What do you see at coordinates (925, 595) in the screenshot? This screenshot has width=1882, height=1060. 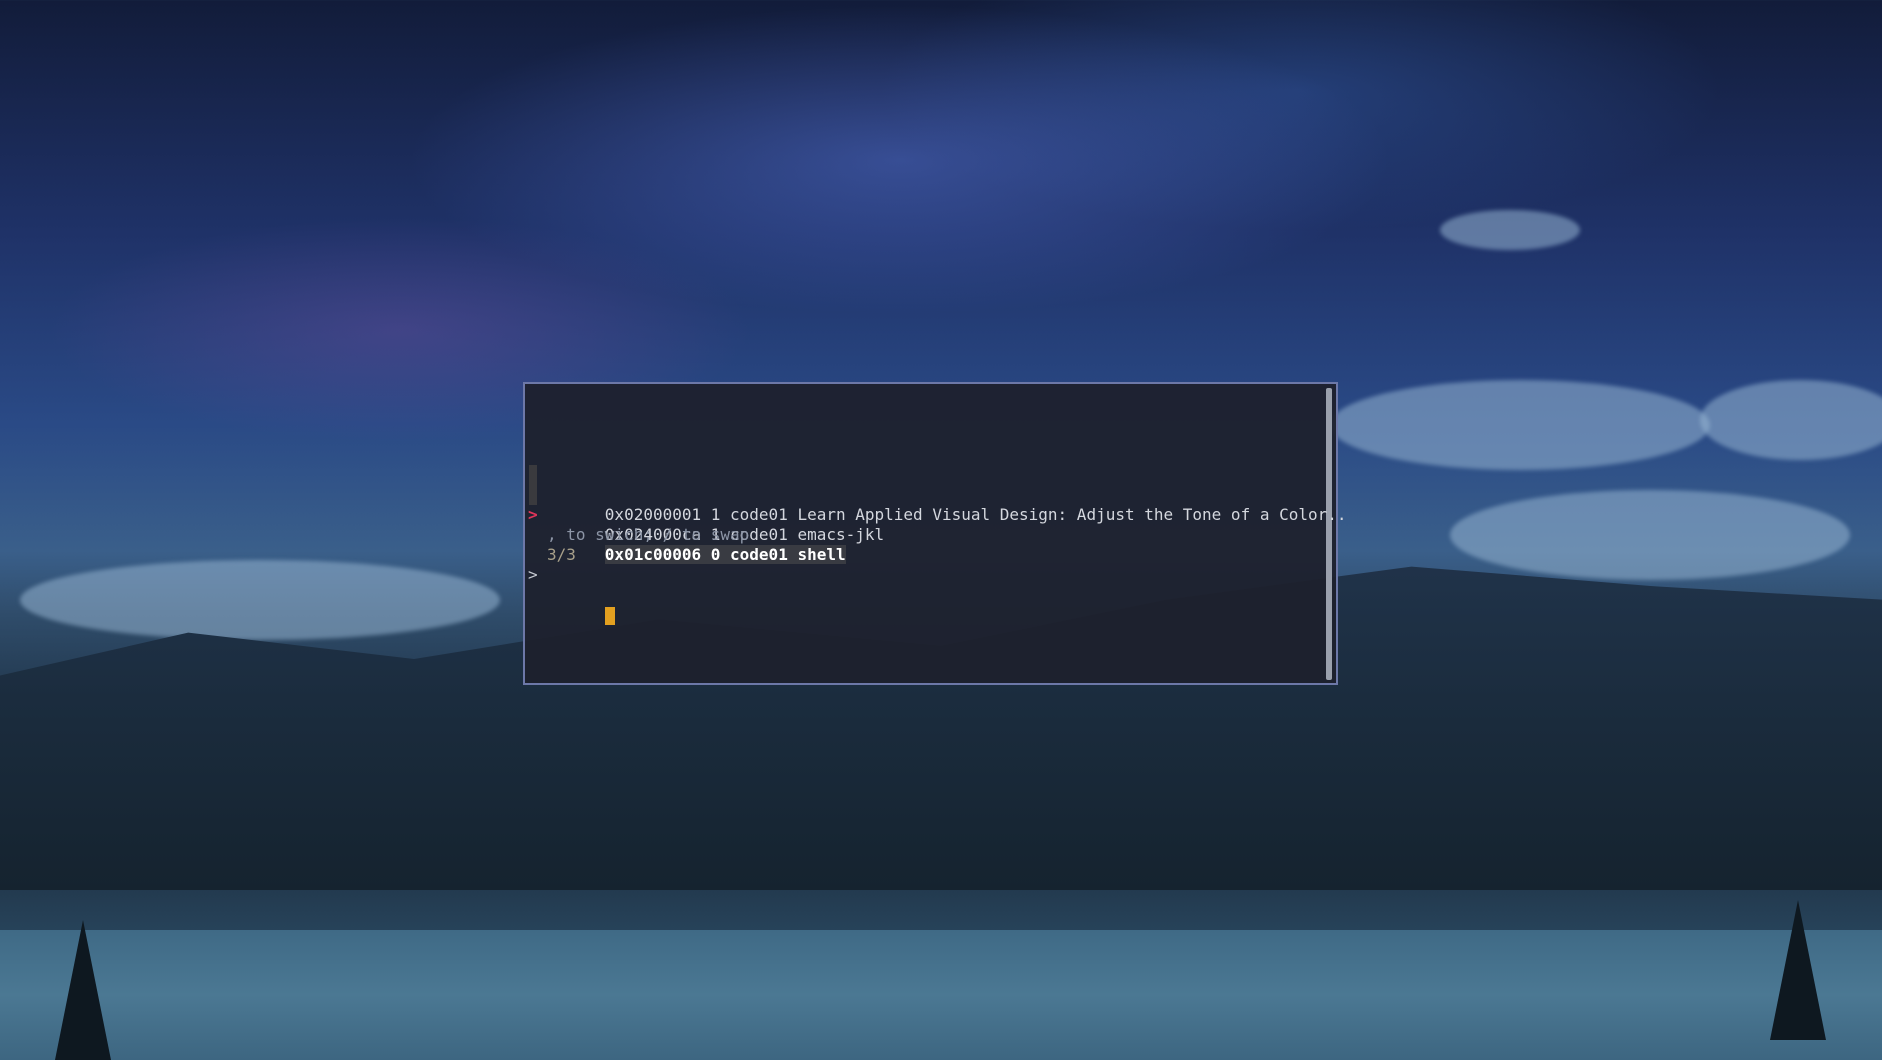 I see `prompt-line: >` at bounding box center [925, 595].